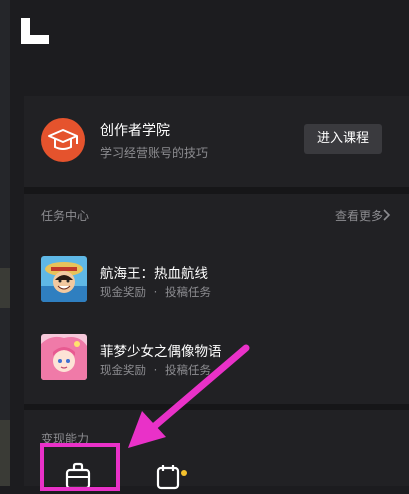 Image resolution: width=409 pixels, height=494 pixels. Describe the element at coordinates (64, 279) in the screenshot. I see `game-thumbnail-one-piece` at that location.